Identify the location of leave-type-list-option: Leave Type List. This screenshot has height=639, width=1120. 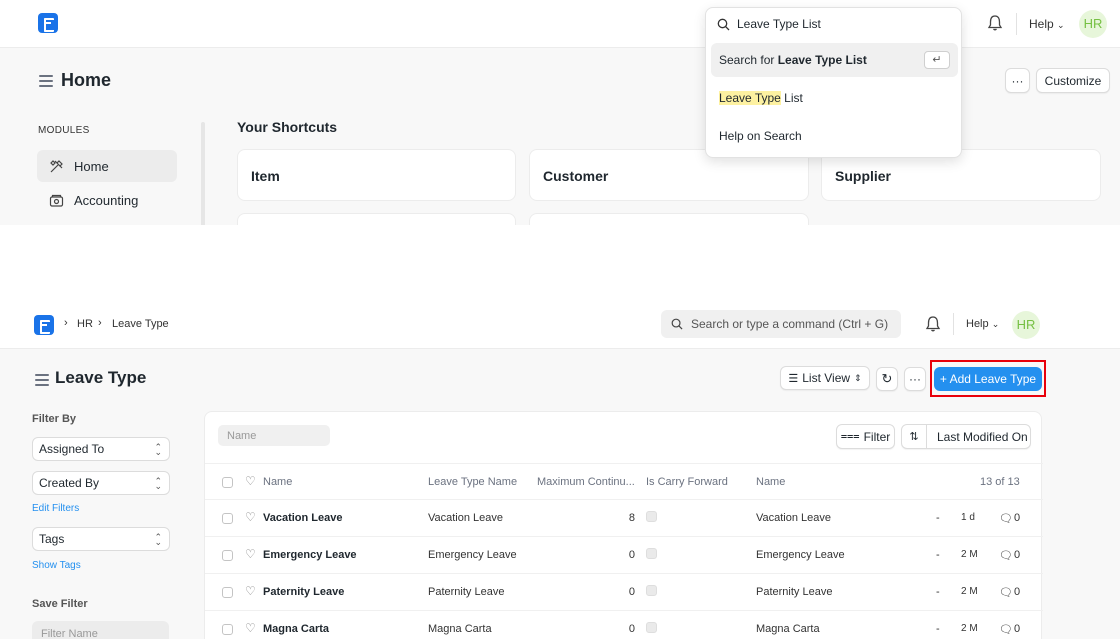
(834, 98).